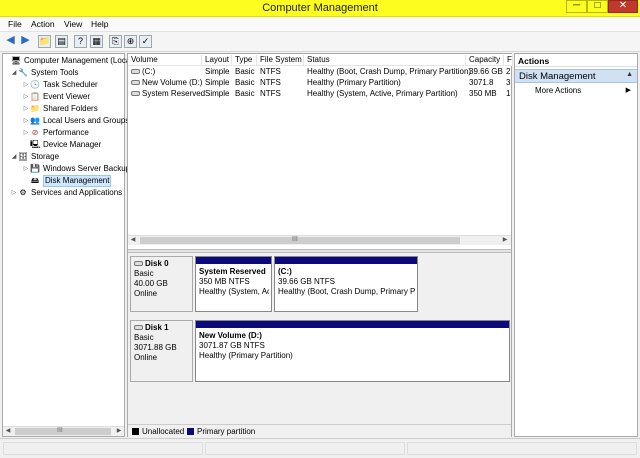 The image size is (640, 458). Describe the element at coordinates (270, 82) in the screenshot. I see `file-system-cell: NTFS` at that location.